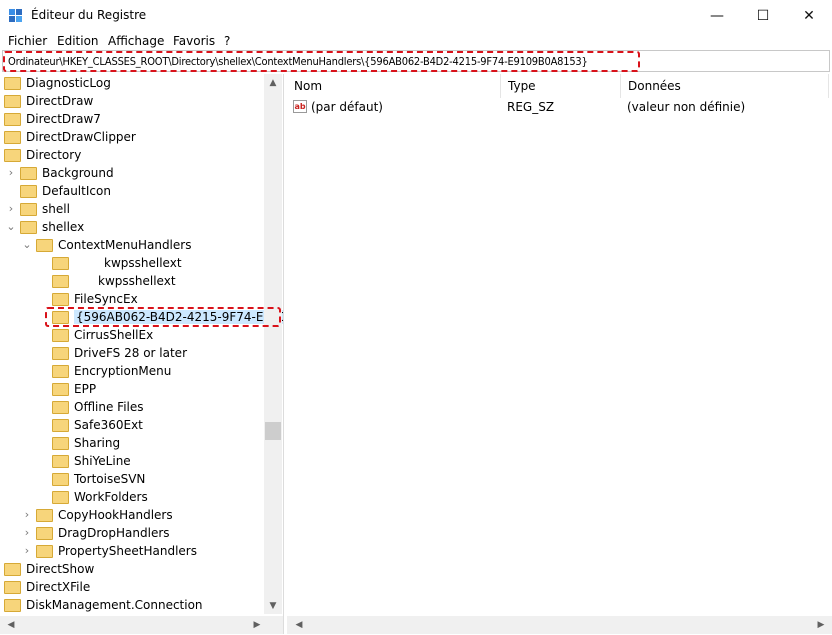  I want to click on tree-item-label: ShiYeLine, so click(102, 461).